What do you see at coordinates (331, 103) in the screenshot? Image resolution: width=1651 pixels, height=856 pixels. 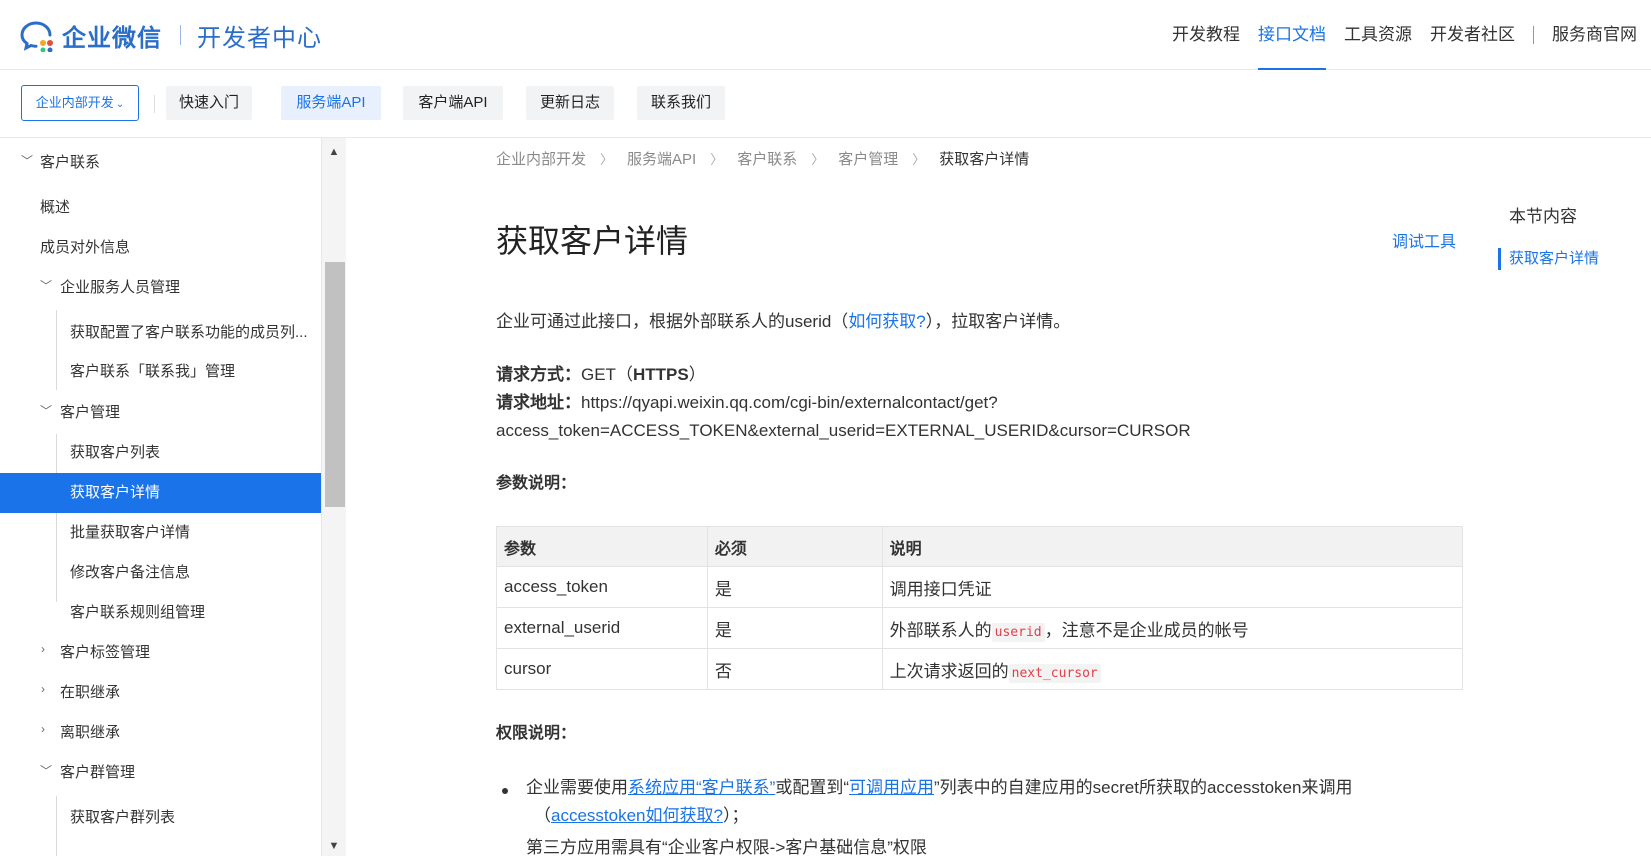 I see `tab-server-api: 服务端API` at bounding box center [331, 103].